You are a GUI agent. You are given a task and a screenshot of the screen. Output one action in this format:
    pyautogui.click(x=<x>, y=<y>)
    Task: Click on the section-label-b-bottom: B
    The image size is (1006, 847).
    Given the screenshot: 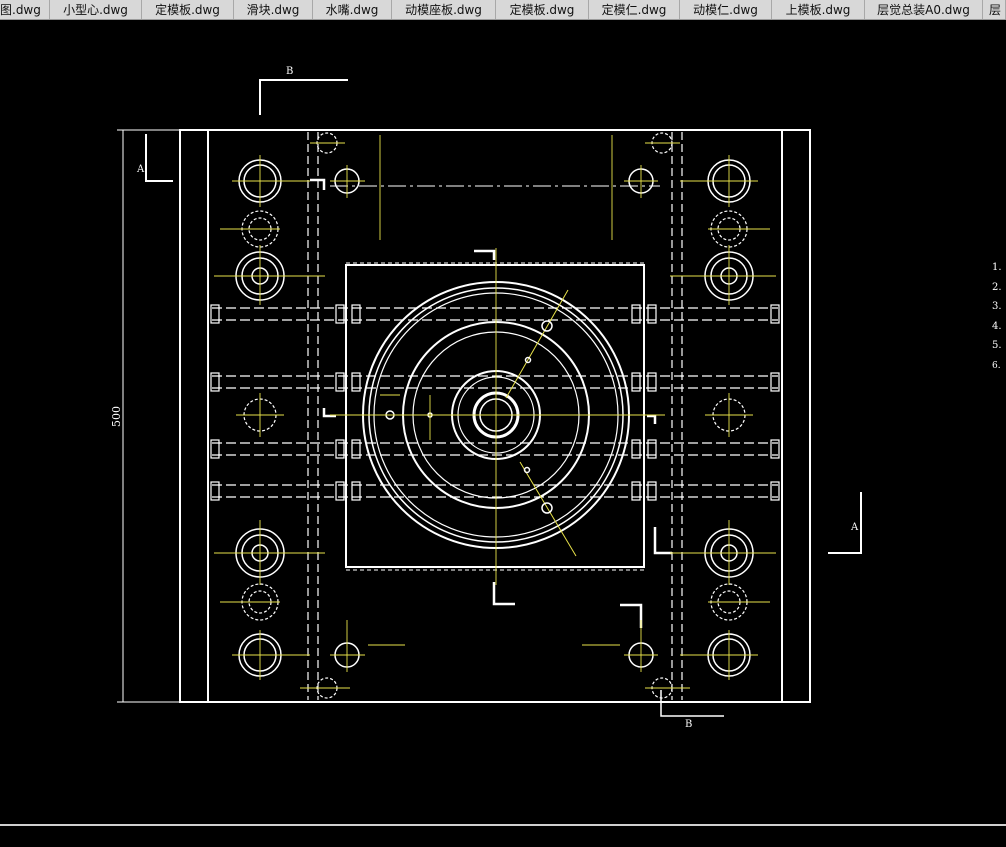 What is the action you would take?
    pyautogui.click(x=688, y=724)
    